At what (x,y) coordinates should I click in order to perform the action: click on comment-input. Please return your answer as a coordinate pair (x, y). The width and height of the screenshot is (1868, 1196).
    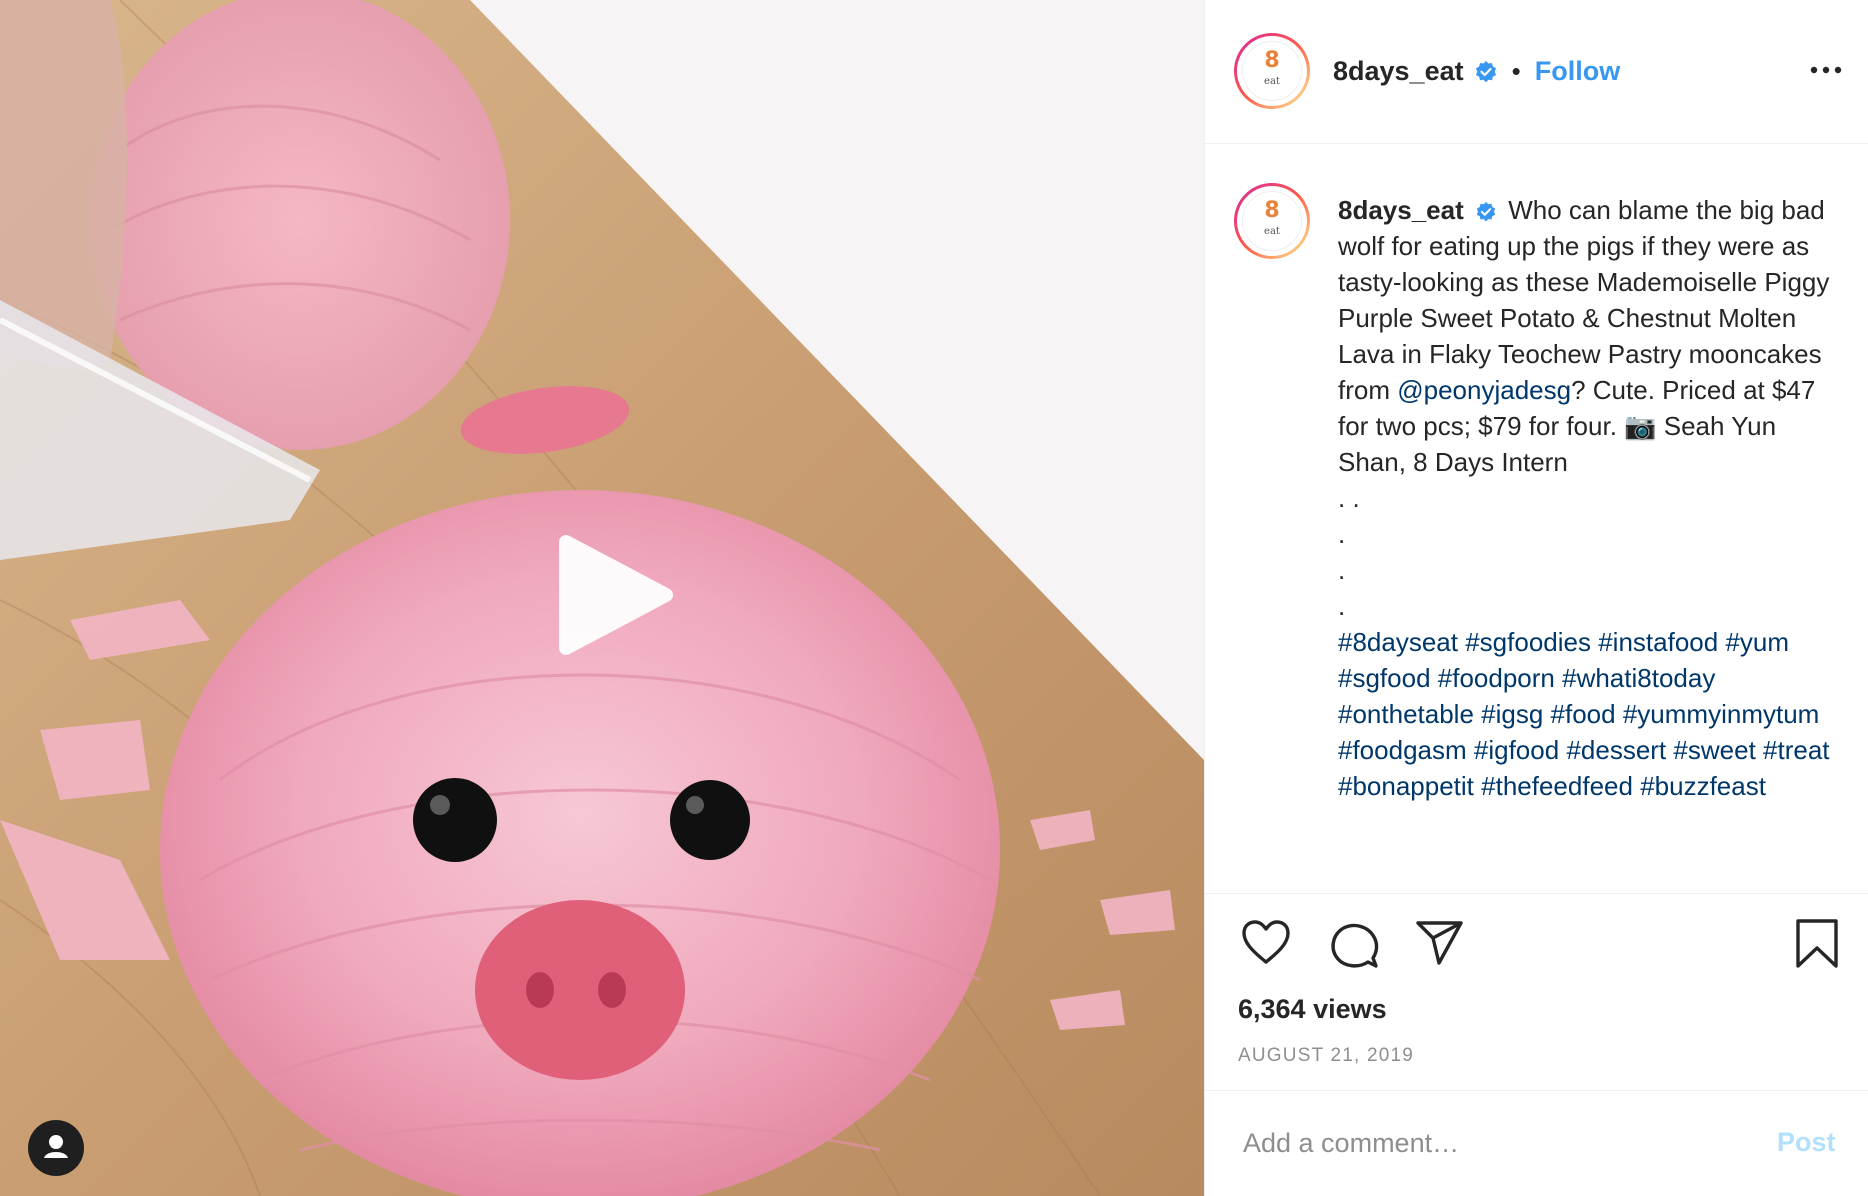
    Looking at the image, I should click on (1478, 1143).